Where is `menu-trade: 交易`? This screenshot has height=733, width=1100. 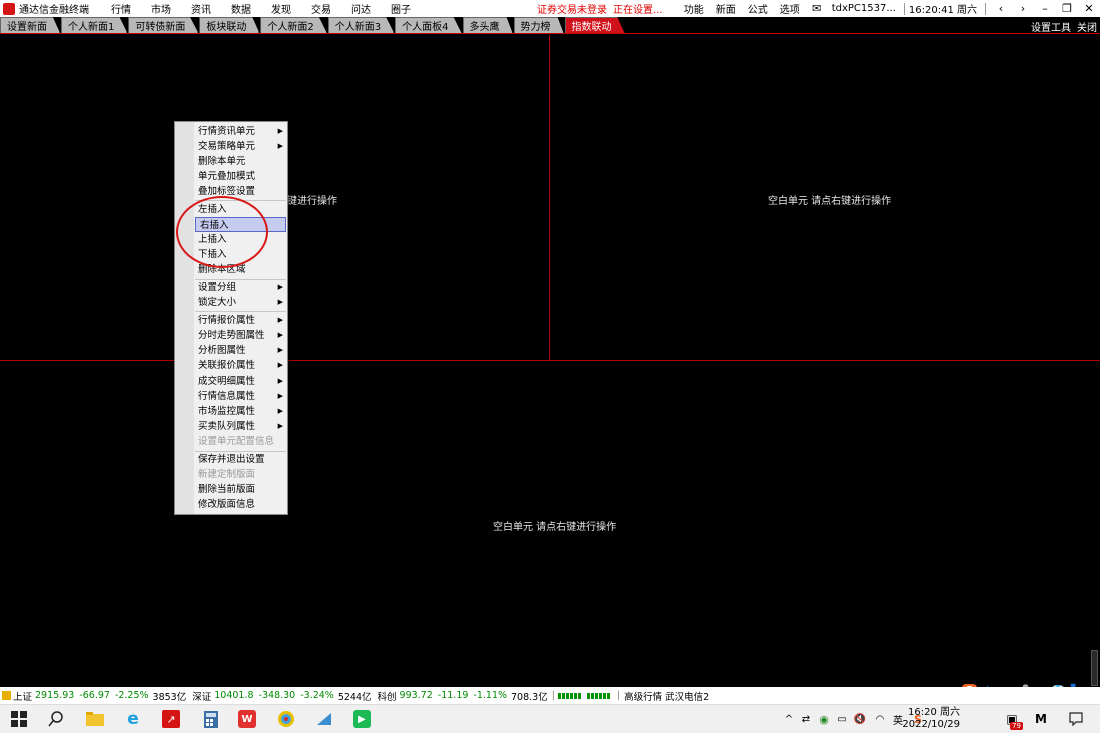
menu-trade: 交易 is located at coordinates (321, 8).